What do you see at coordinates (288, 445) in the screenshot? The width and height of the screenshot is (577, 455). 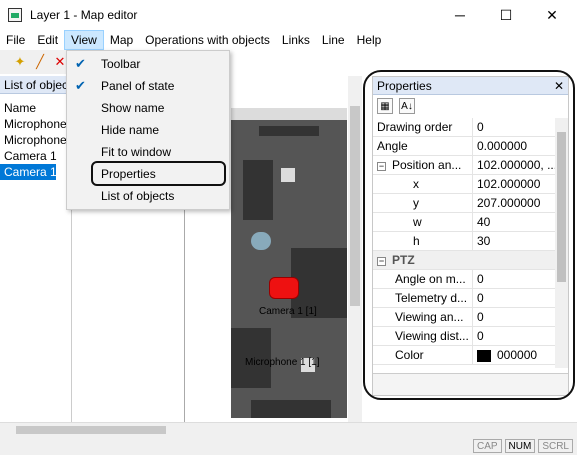 I see `status-bar: CAP NUM SCRL` at bounding box center [288, 445].